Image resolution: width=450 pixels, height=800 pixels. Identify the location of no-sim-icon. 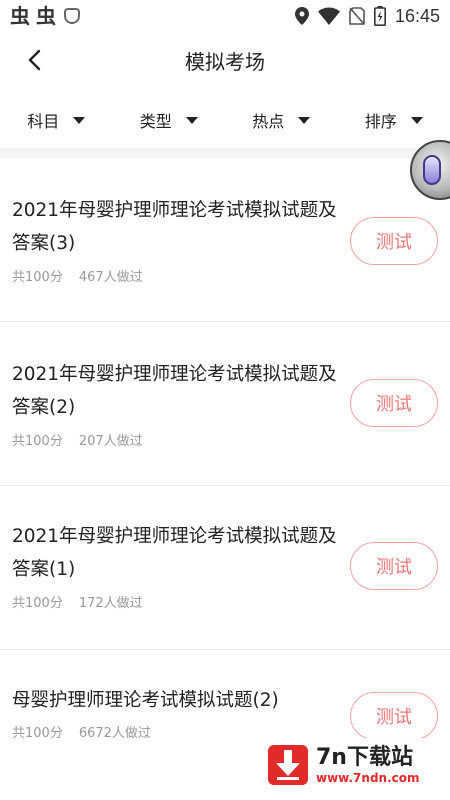
(357, 16).